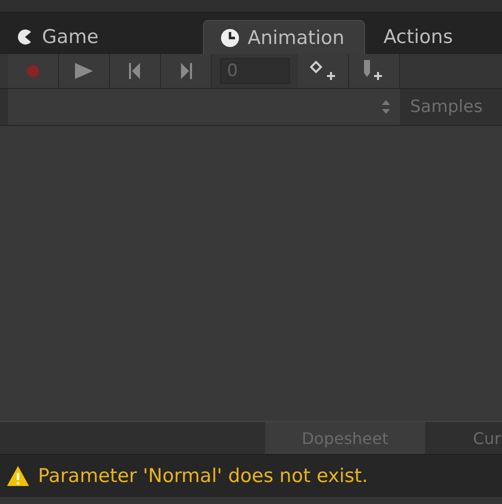 This screenshot has height=504, width=502. I want to click on samples-label: Samples, so click(446, 107).